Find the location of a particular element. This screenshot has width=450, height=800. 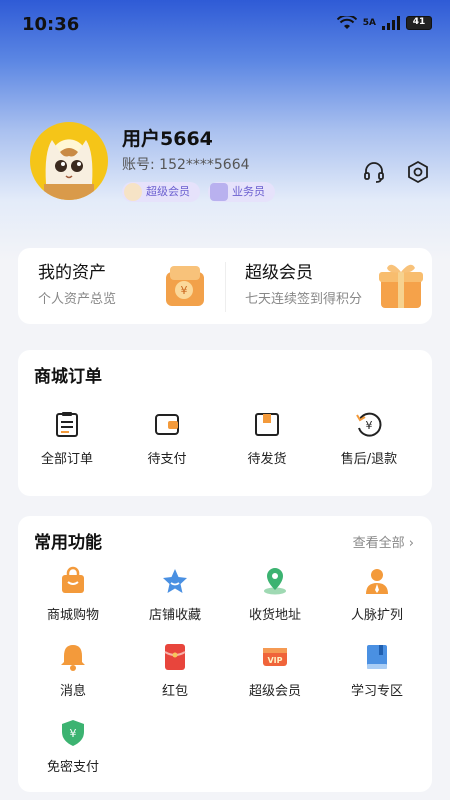

badge-label: 业务员 is located at coordinates (248, 191).